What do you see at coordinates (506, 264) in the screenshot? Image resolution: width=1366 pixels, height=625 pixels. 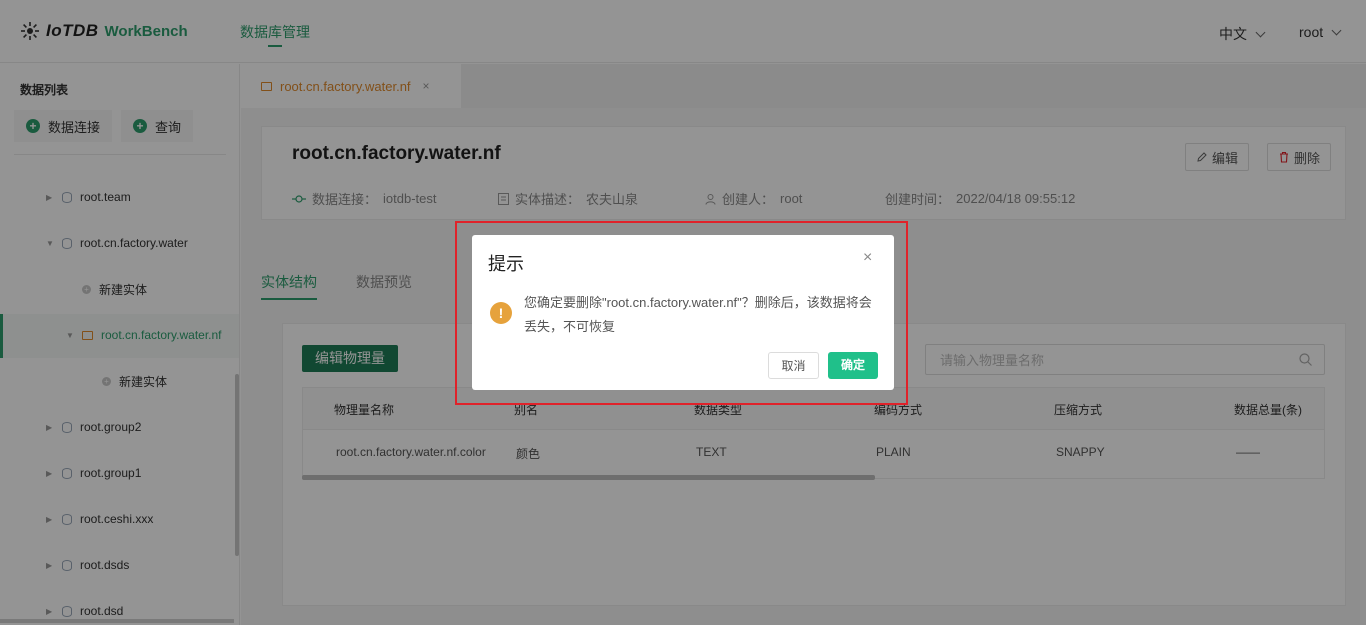 I see `dialog-title: 提示` at bounding box center [506, 264].